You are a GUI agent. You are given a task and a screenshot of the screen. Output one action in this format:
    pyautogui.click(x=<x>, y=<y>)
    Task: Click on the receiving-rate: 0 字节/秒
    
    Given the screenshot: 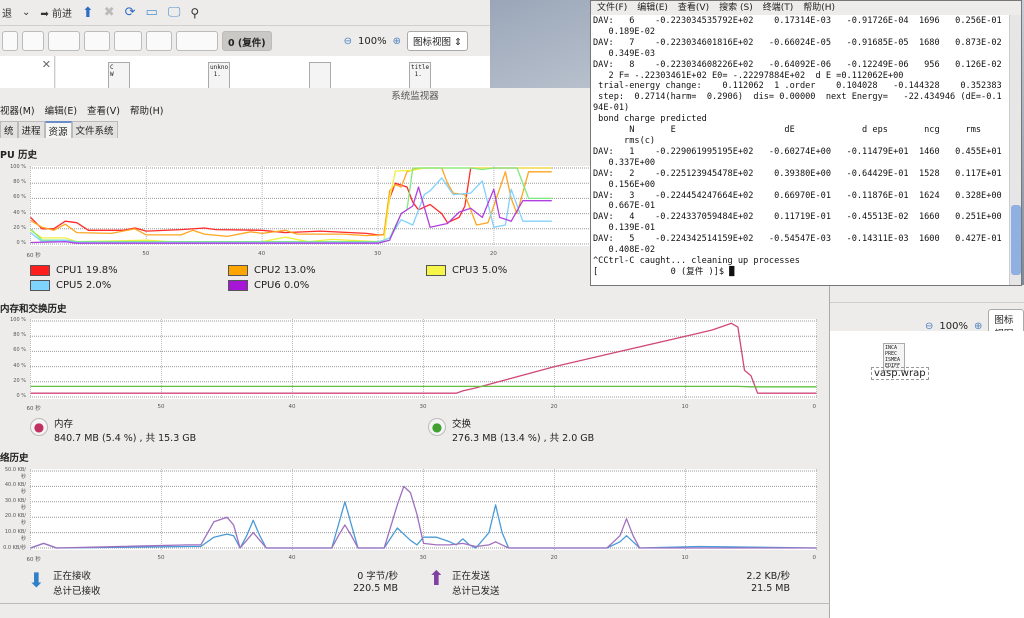 What is the action you would take?
    pyautogui.click(x=377, y=576)
    